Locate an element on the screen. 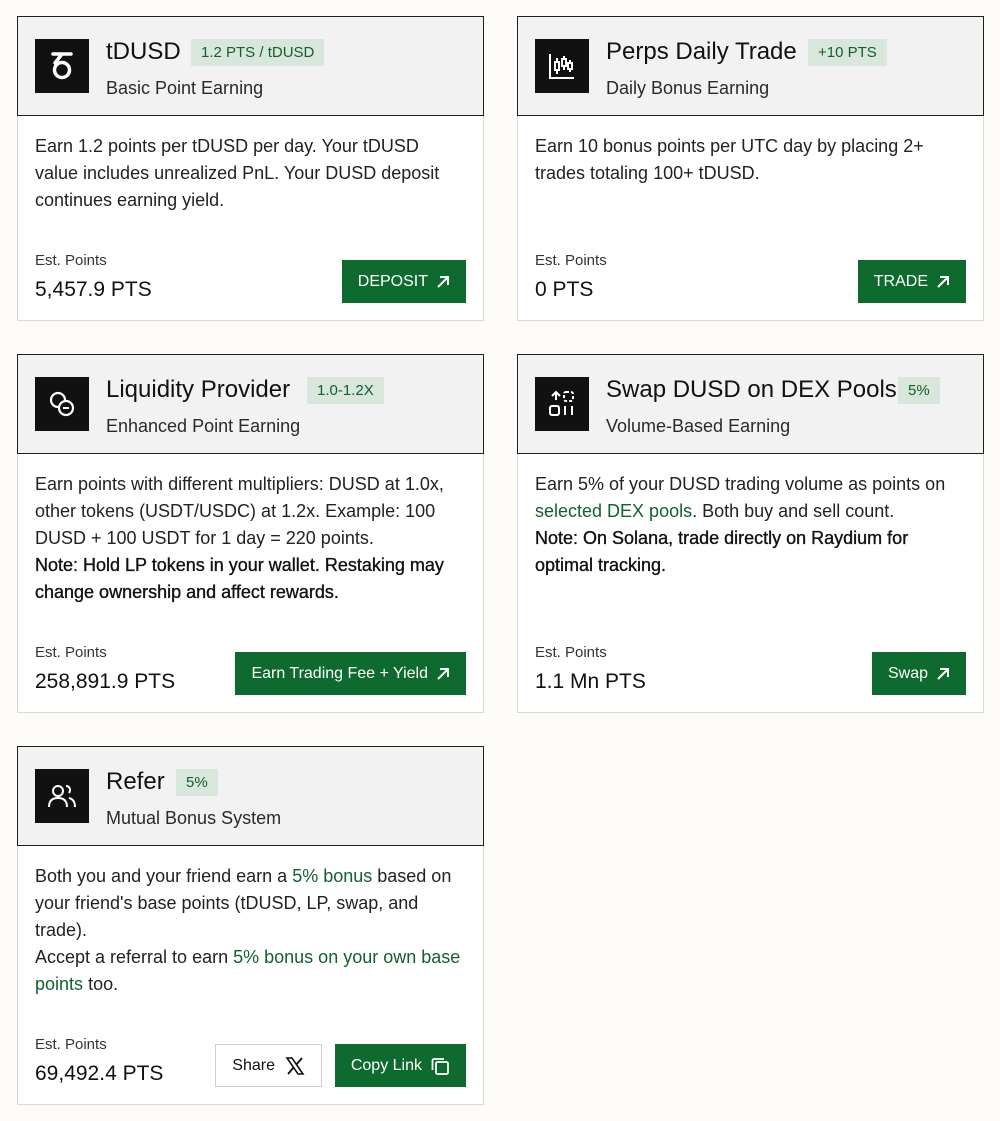  card-title: Refer is located at coordinates (135, 781).